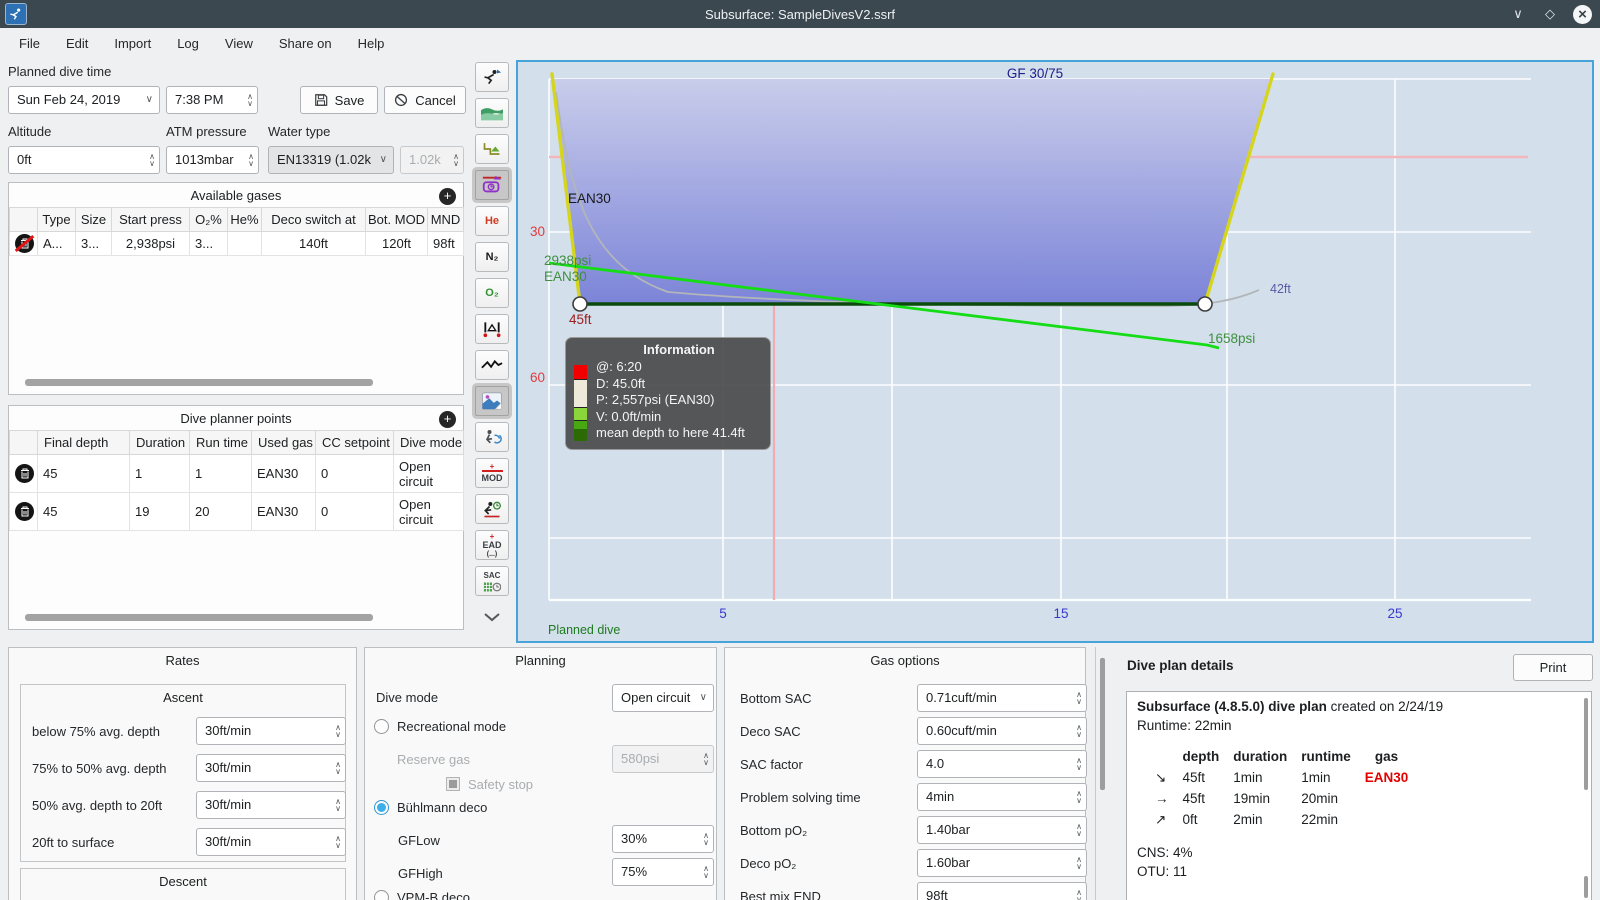  Describe the element at coordinates (1550, 14) in the screenshot. I see `maximize-button` at that location.